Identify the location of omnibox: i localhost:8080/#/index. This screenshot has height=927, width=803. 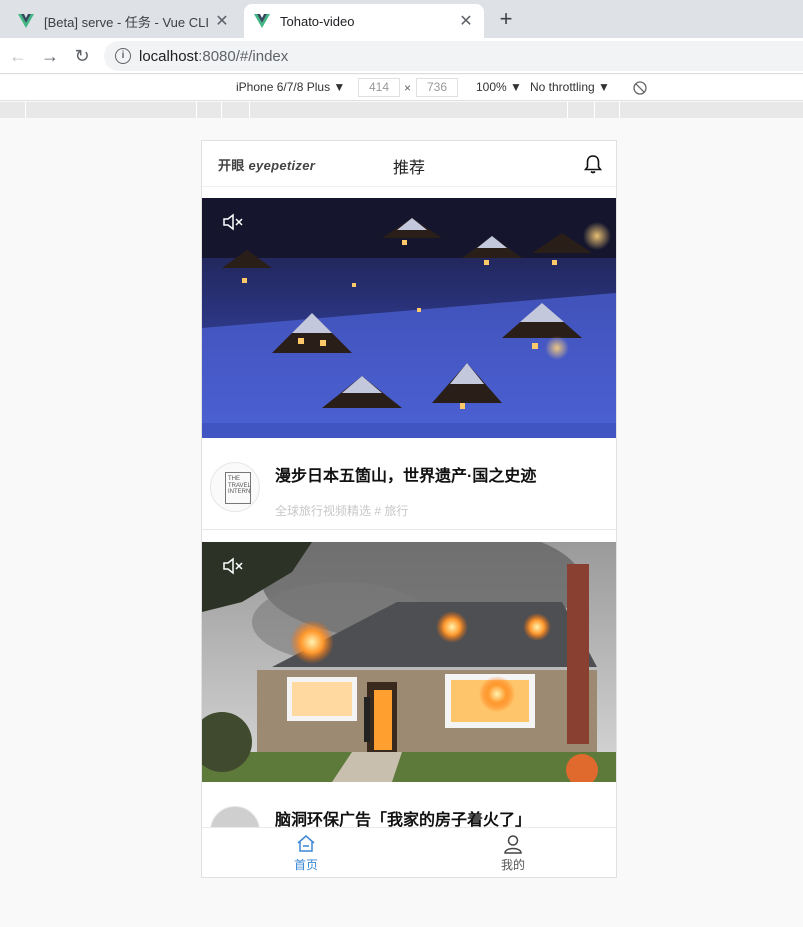
(453, 56).